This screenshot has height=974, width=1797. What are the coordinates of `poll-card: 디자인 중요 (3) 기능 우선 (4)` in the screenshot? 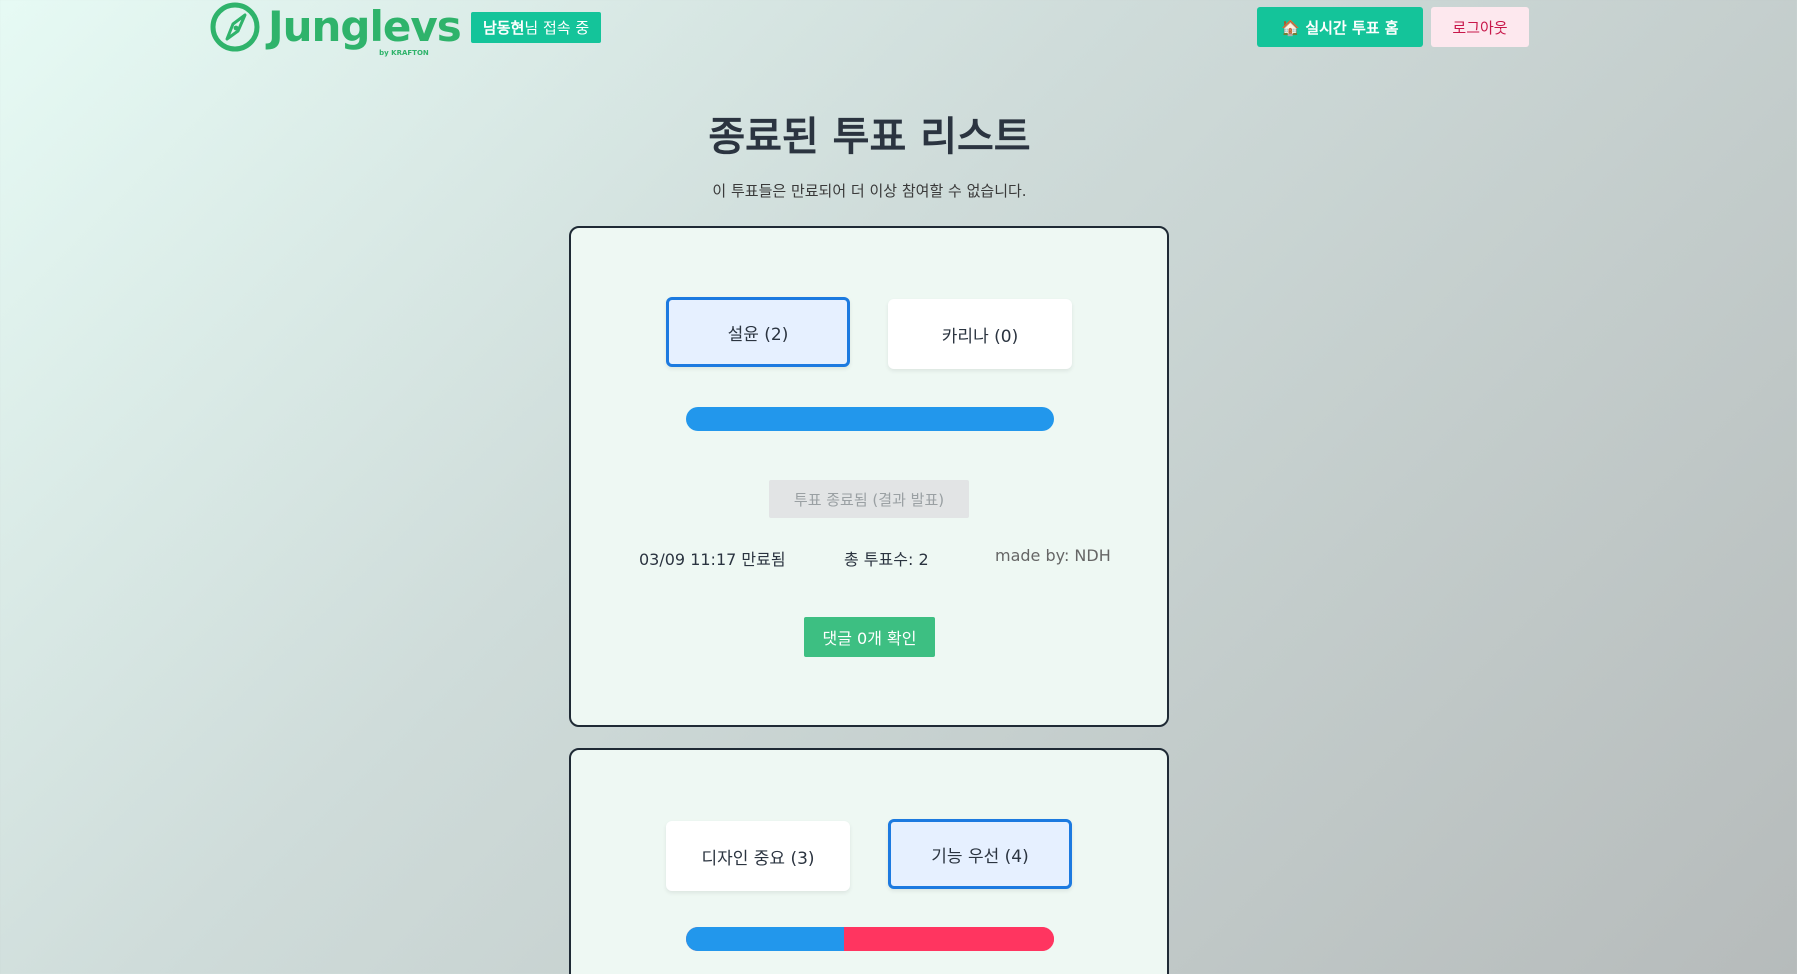 It's located at (869, 861).